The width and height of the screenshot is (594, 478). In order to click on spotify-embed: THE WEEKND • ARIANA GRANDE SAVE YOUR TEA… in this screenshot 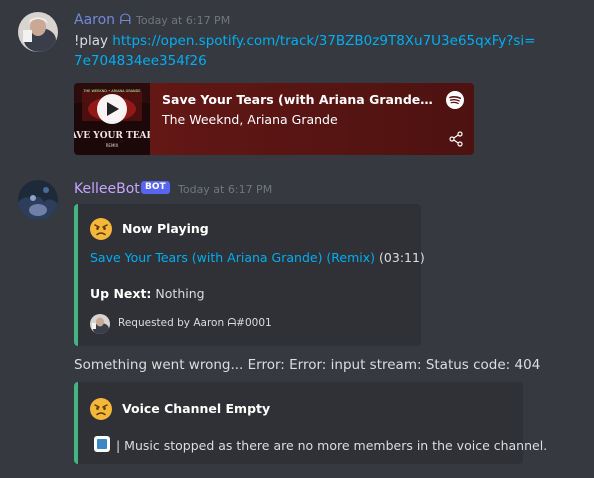, I will do `click(274, 119)`.